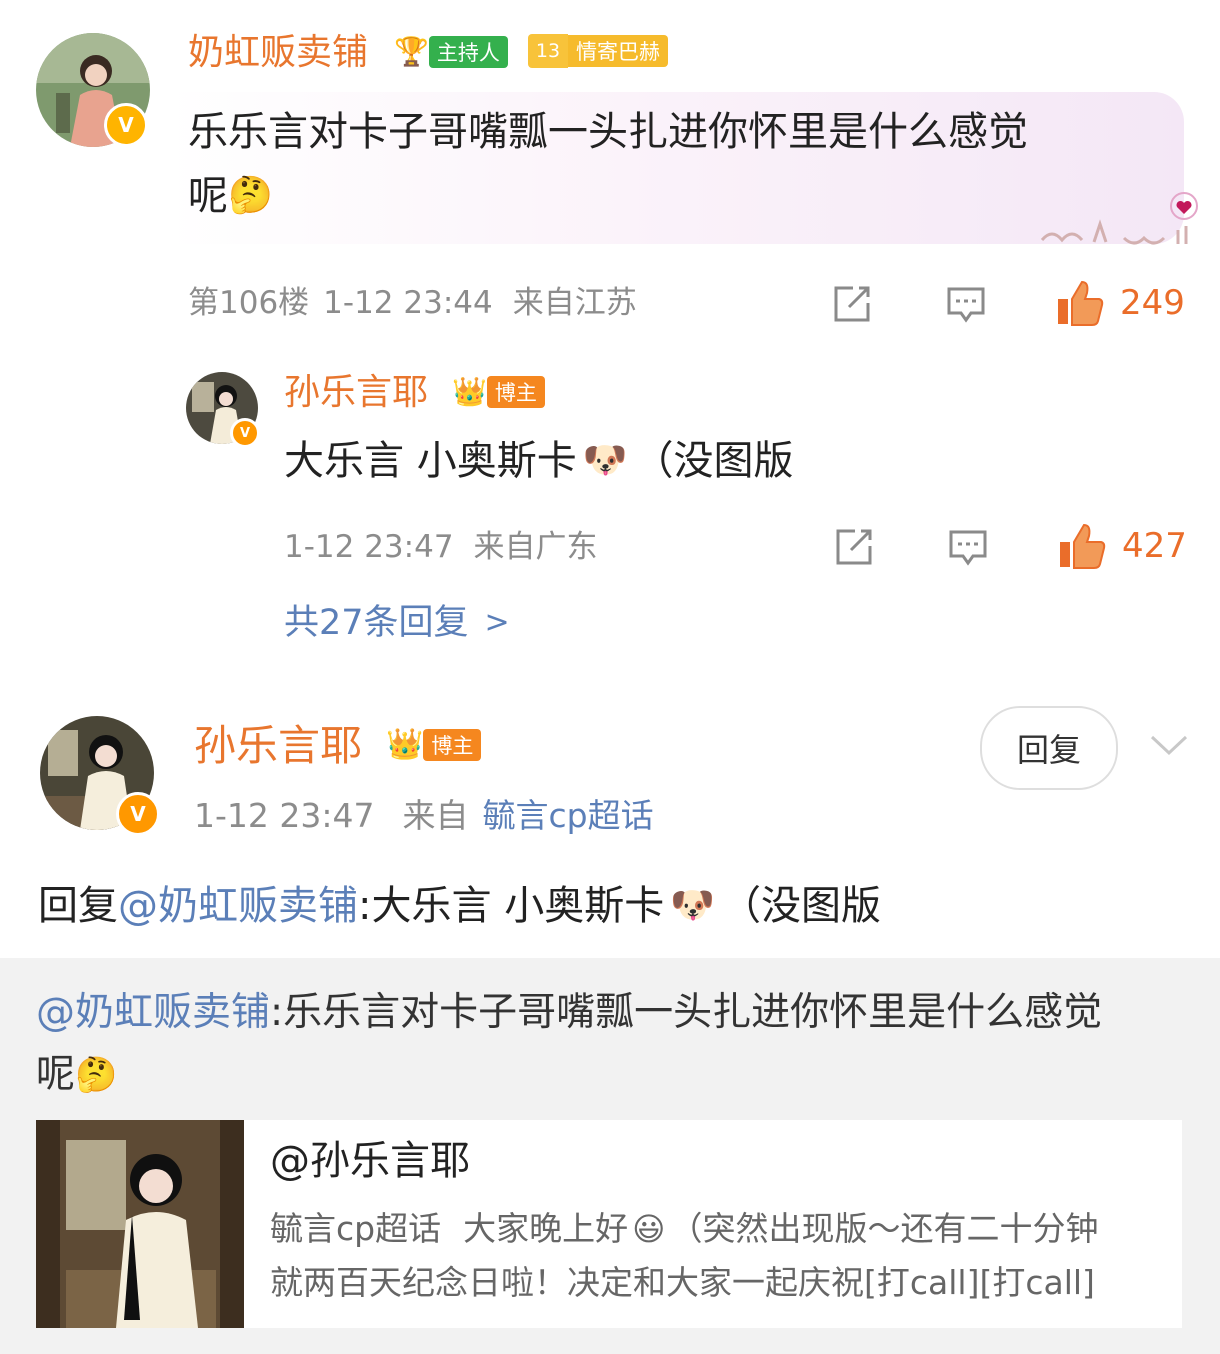 Image resolution: width=1220 pixels, height=1354 pixels. I want to click on host-tag-label: 主持人, so click(468, 52).